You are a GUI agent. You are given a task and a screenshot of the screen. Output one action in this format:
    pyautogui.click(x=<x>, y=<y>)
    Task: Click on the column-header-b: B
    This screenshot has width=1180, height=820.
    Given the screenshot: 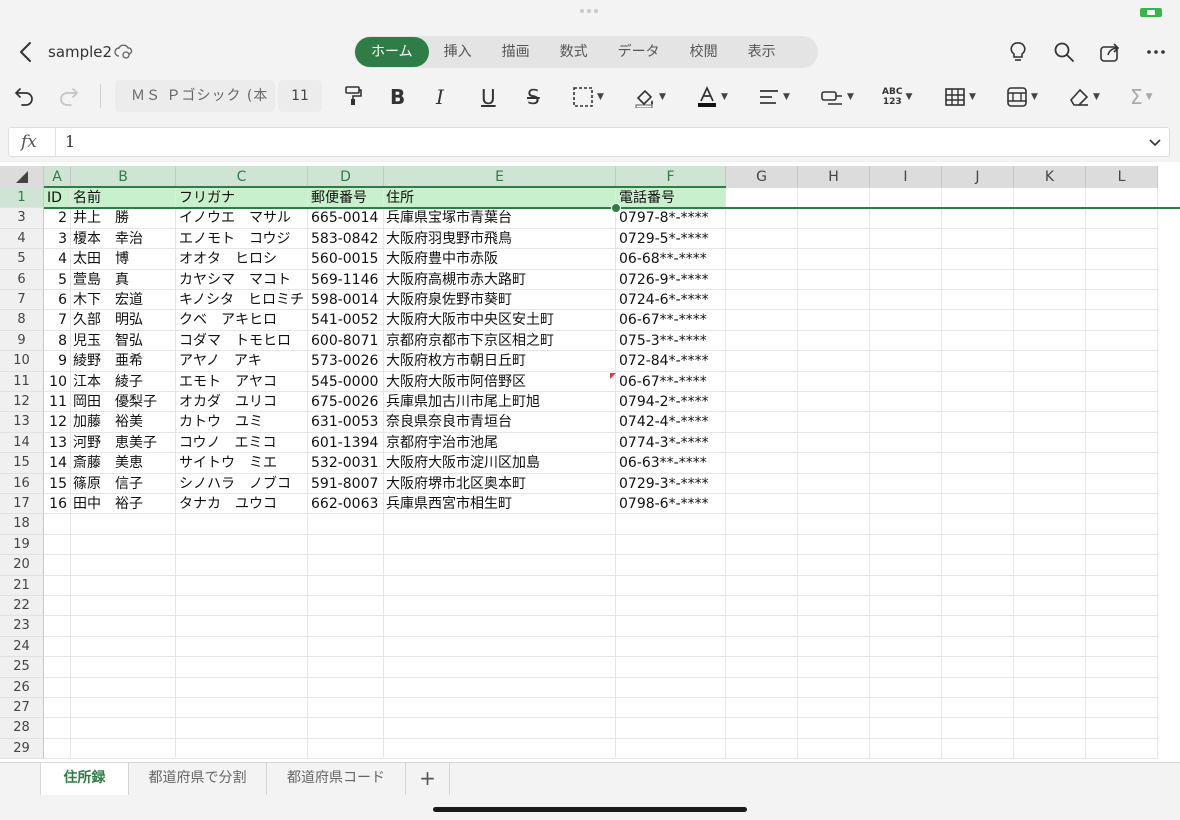 What is the action you would take?
    pyautogui.click(x=123, y=177)
    